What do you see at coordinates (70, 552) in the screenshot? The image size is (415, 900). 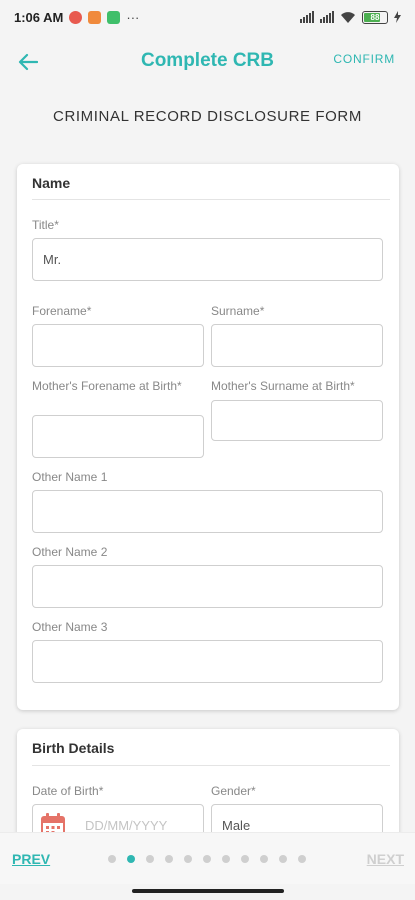 I see `other-name-2-label: Other Name 2` at bounding box center [70, 552].